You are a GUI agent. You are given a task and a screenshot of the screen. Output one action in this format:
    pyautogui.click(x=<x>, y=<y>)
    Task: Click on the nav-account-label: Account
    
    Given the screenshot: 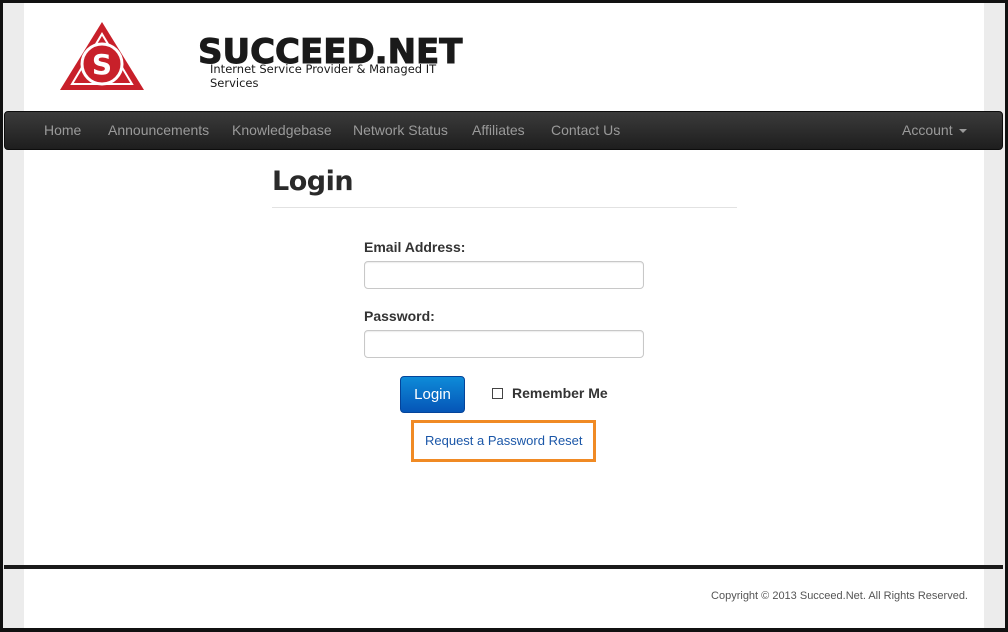 What is the action you would take?
    pyautogui.click(x=927, y=130)
    